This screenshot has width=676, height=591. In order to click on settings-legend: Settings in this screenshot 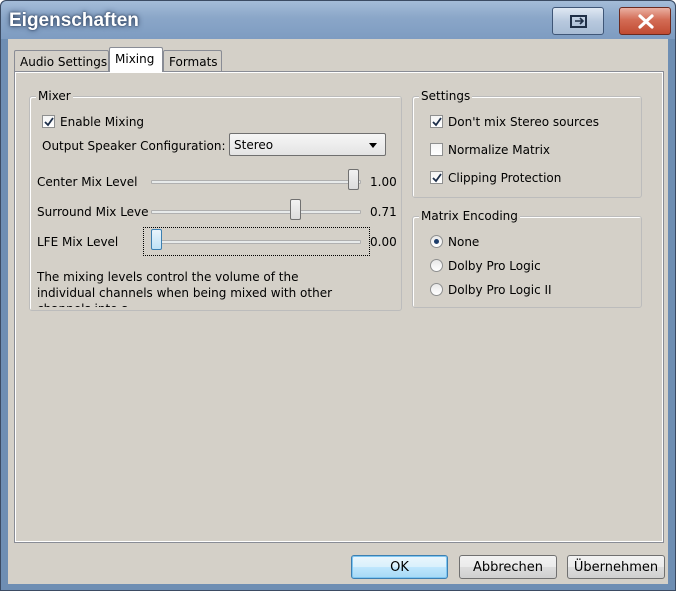, I will do `click(446, 96)`.